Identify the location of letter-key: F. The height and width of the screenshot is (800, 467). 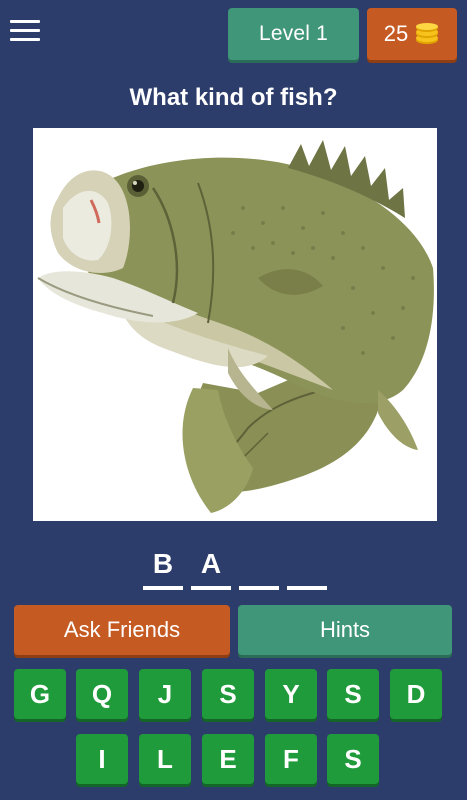
(291, 759).